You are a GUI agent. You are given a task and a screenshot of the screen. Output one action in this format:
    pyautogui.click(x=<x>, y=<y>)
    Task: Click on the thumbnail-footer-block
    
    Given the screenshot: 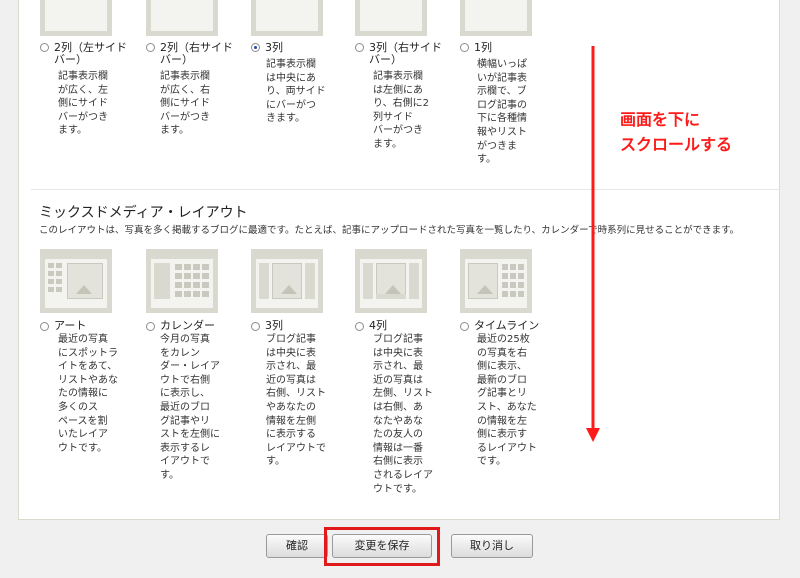 What is the action you would take?
    pyautogui.click(x=391, y=296)
    